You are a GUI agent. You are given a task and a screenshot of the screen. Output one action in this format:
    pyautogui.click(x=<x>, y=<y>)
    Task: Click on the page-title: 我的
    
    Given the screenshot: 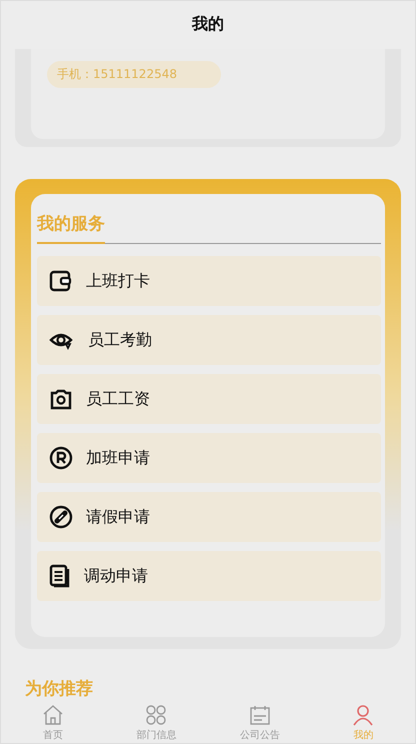 What is the action you would take?
    pyautogui.click(x=208, y=24)
    